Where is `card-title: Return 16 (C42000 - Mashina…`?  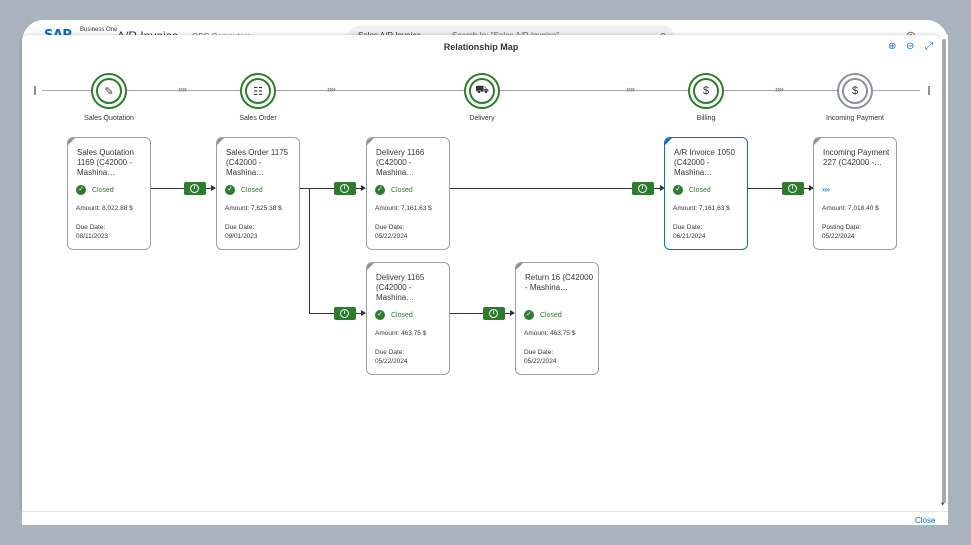
card-title: Return 16 (C42000 - Mashina… is located at coordinates (559, 282).